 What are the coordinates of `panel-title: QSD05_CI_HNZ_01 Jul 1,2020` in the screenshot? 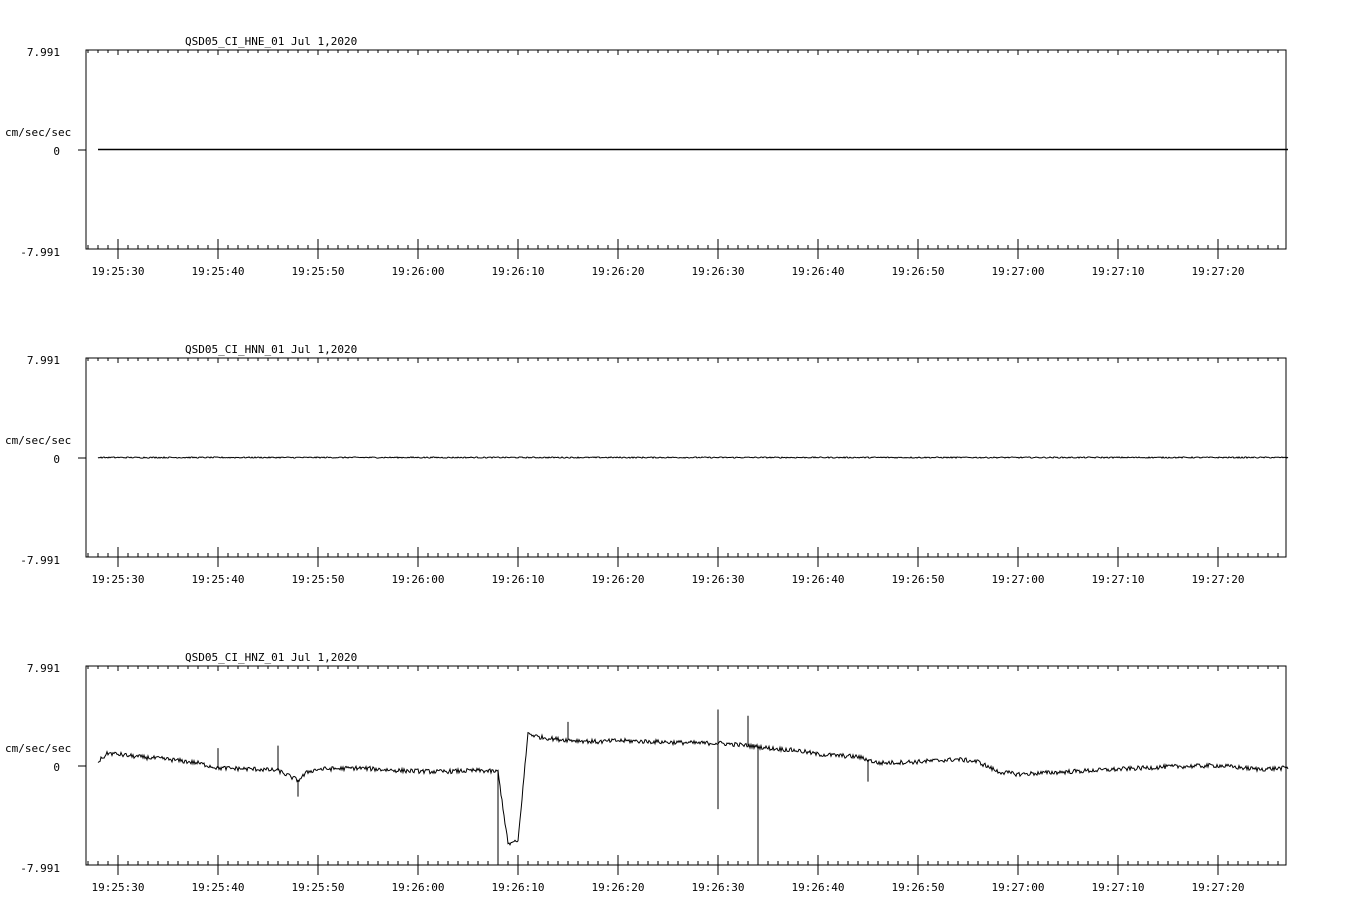 It's located at (271, 657).